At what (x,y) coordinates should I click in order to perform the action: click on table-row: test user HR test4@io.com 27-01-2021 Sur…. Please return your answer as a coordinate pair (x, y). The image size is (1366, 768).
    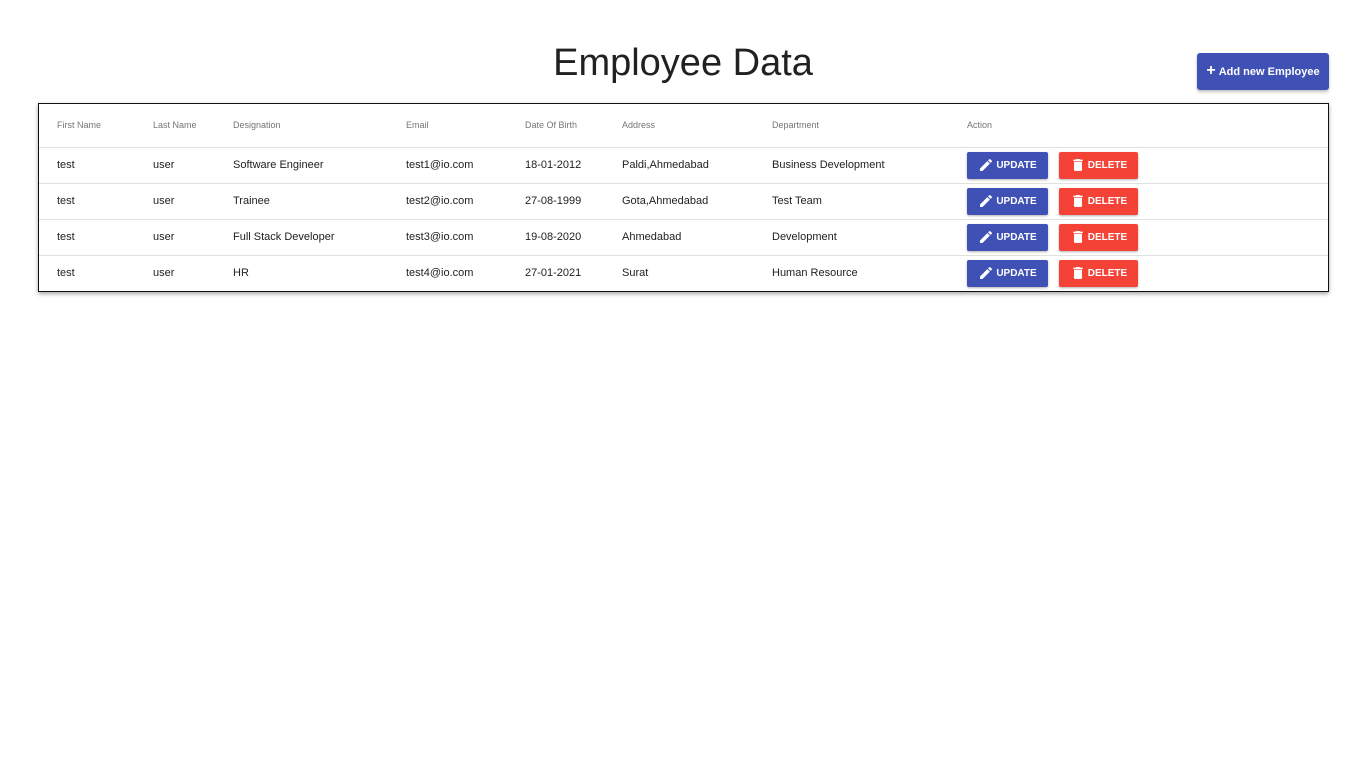
    Looking at the image, I should click on (683, 273).